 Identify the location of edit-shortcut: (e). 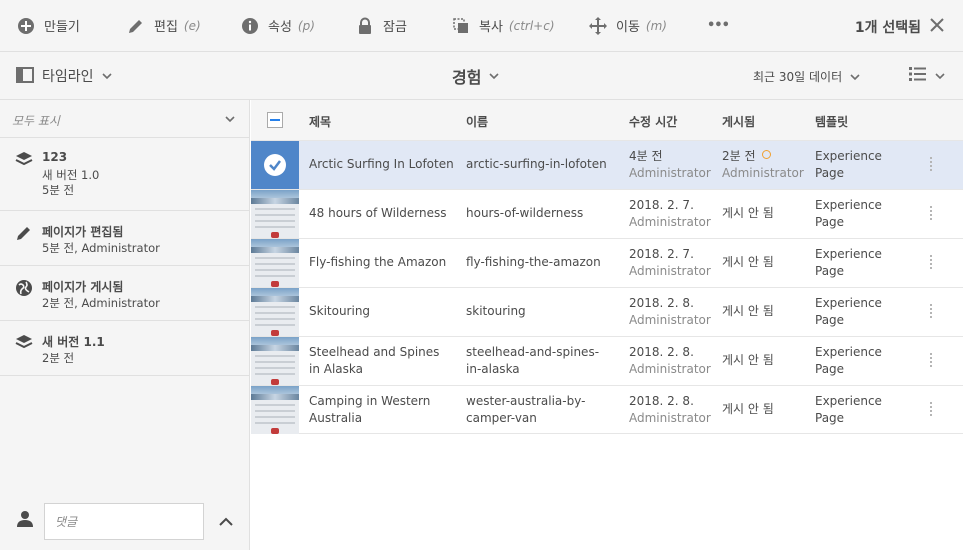
(192, 25).